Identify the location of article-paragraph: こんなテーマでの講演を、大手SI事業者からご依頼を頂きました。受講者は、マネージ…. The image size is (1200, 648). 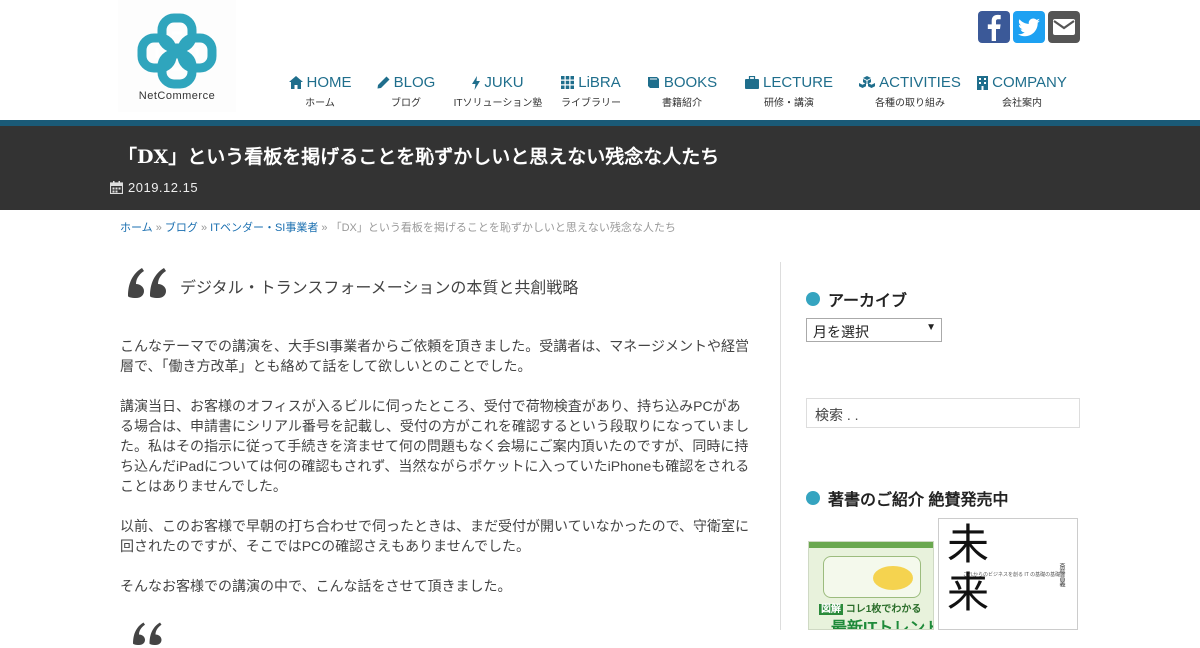
(434, 356).